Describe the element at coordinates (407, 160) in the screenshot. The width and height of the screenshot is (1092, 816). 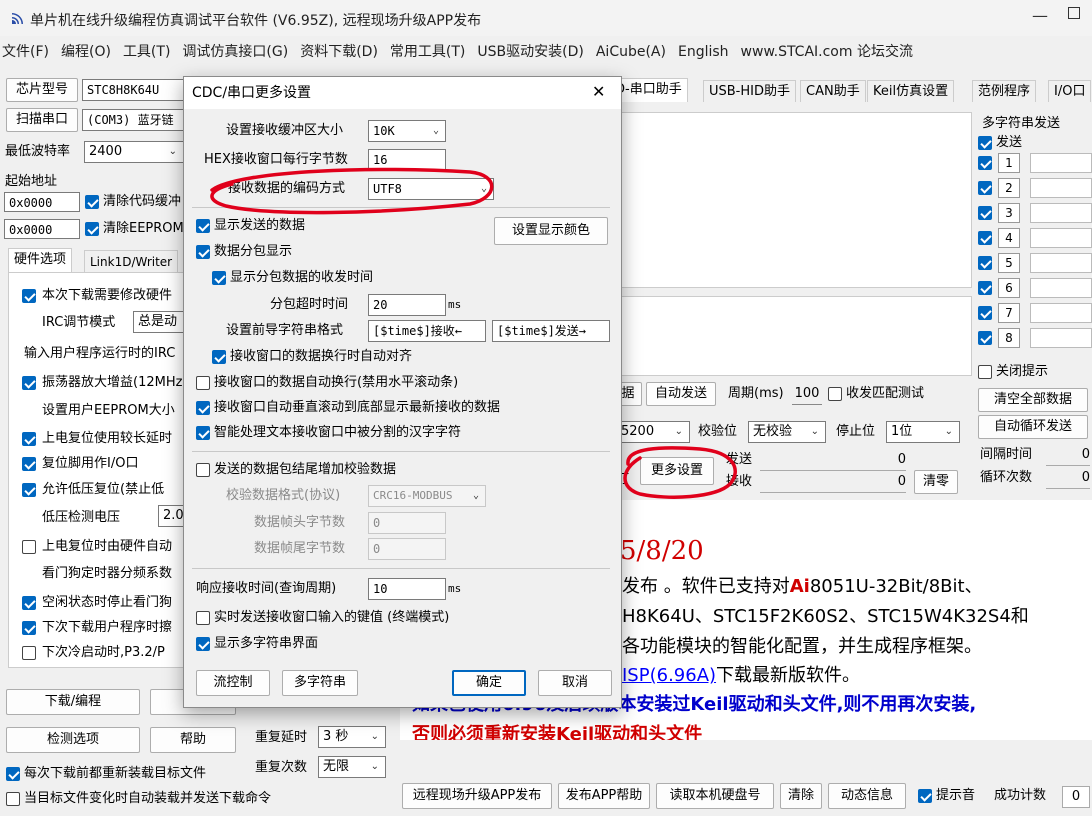
I see `hex-bytes-input: 16` at that location.